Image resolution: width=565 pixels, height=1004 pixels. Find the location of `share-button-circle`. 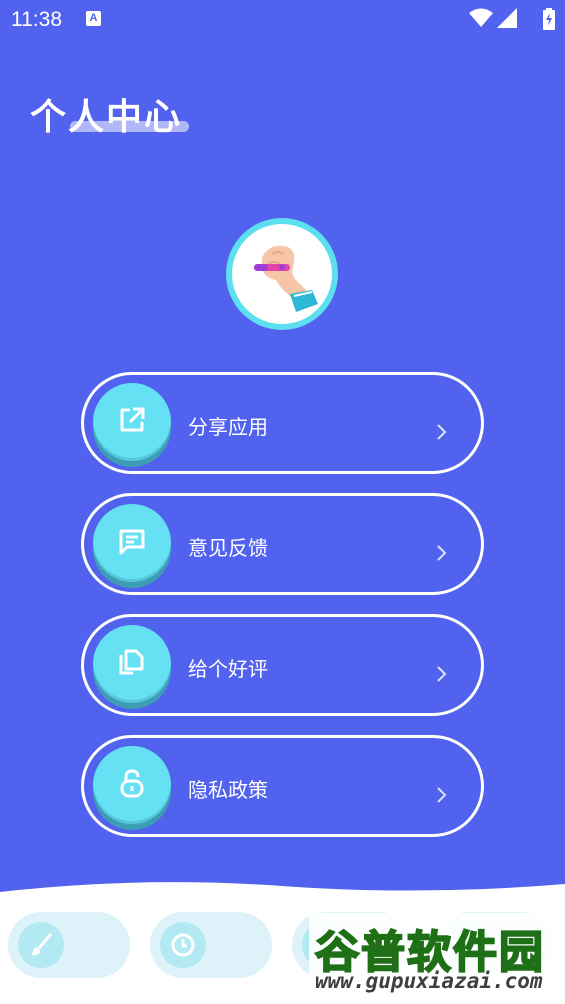

share-button-circle is located at coordinates (132, 422).